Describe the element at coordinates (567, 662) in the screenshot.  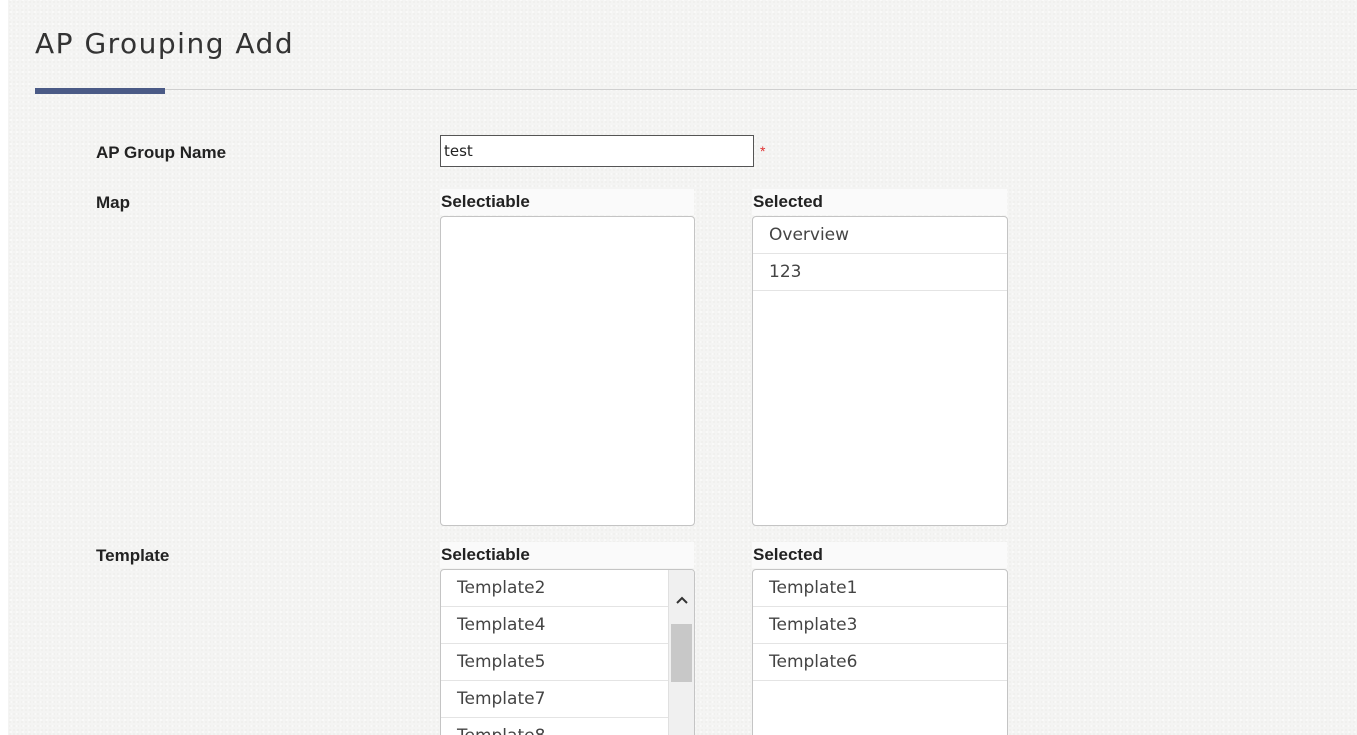
I see `list-item: Template5` at that location.